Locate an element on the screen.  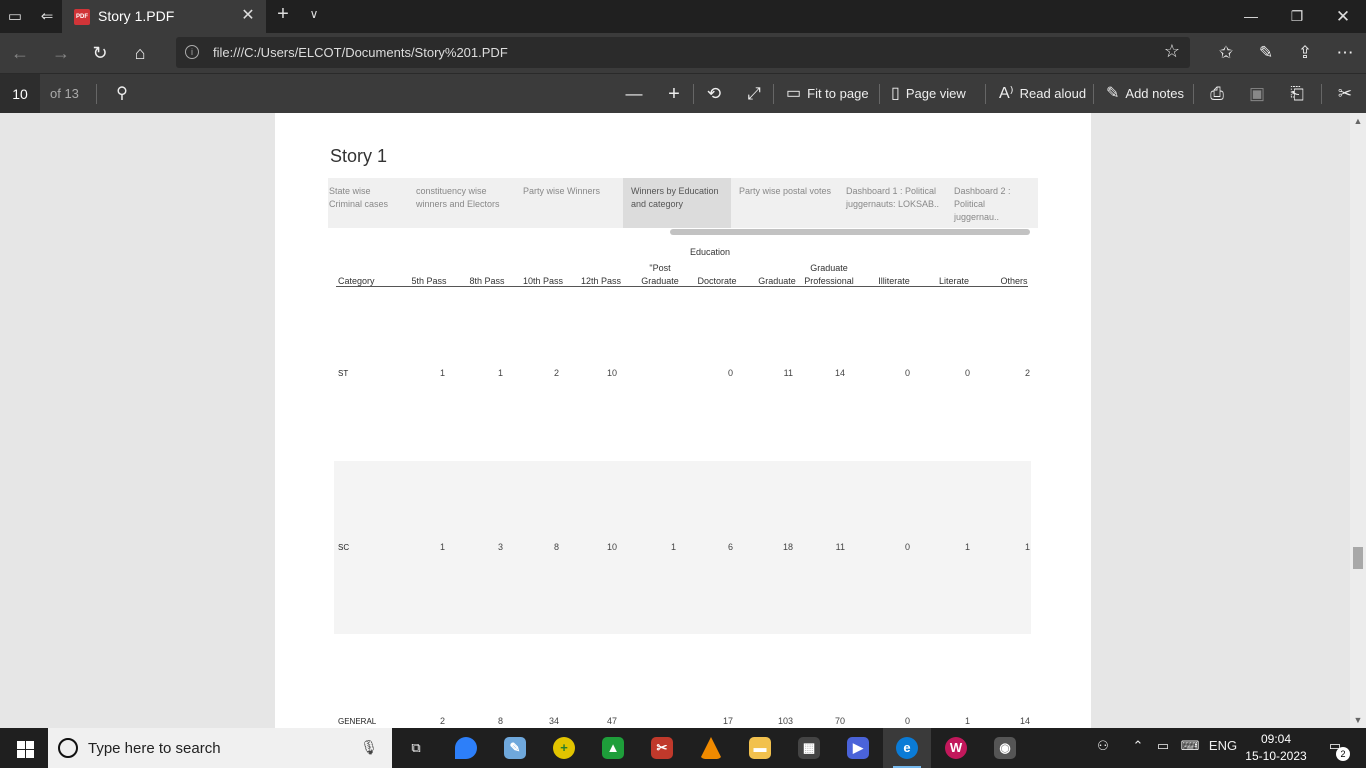
row-category: SC is located at coordinates (344, 547).